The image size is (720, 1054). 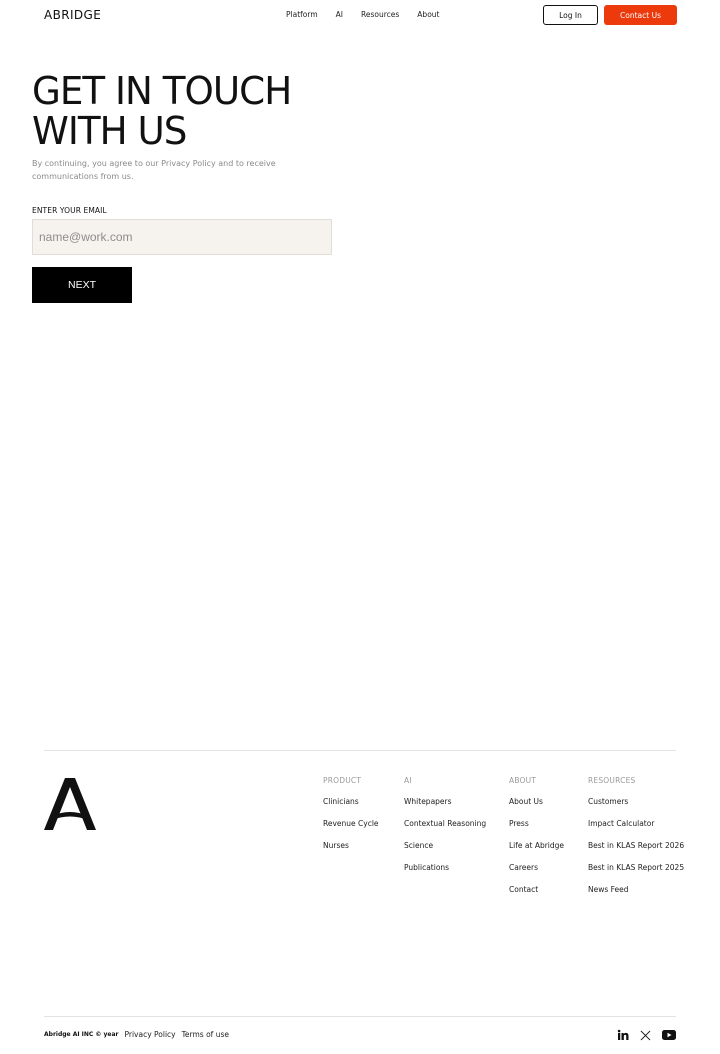 I want to click on page-title-line-1: GET IN TOUCH, so click(x=162, y=91).